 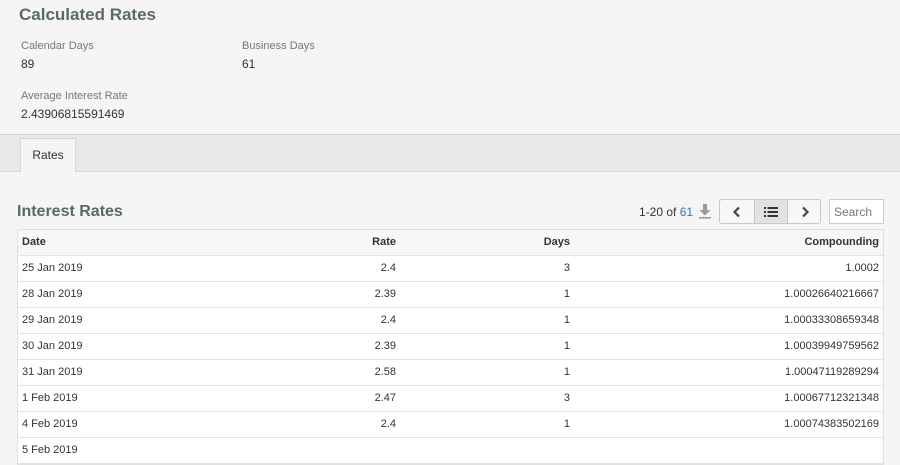 I want to click on compounding-cell: 1.00039949759562, so click(x=831, y=346).